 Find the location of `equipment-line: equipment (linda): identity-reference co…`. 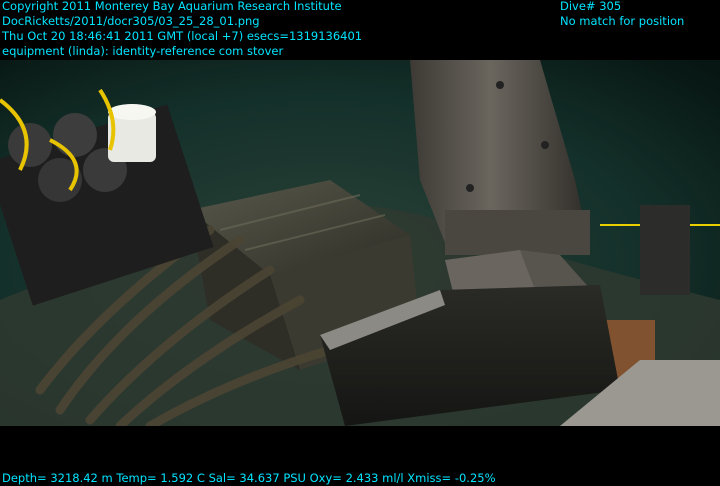

equipment-line: equipment (linda): identity-reference co… is located at coordinates (143, 51).